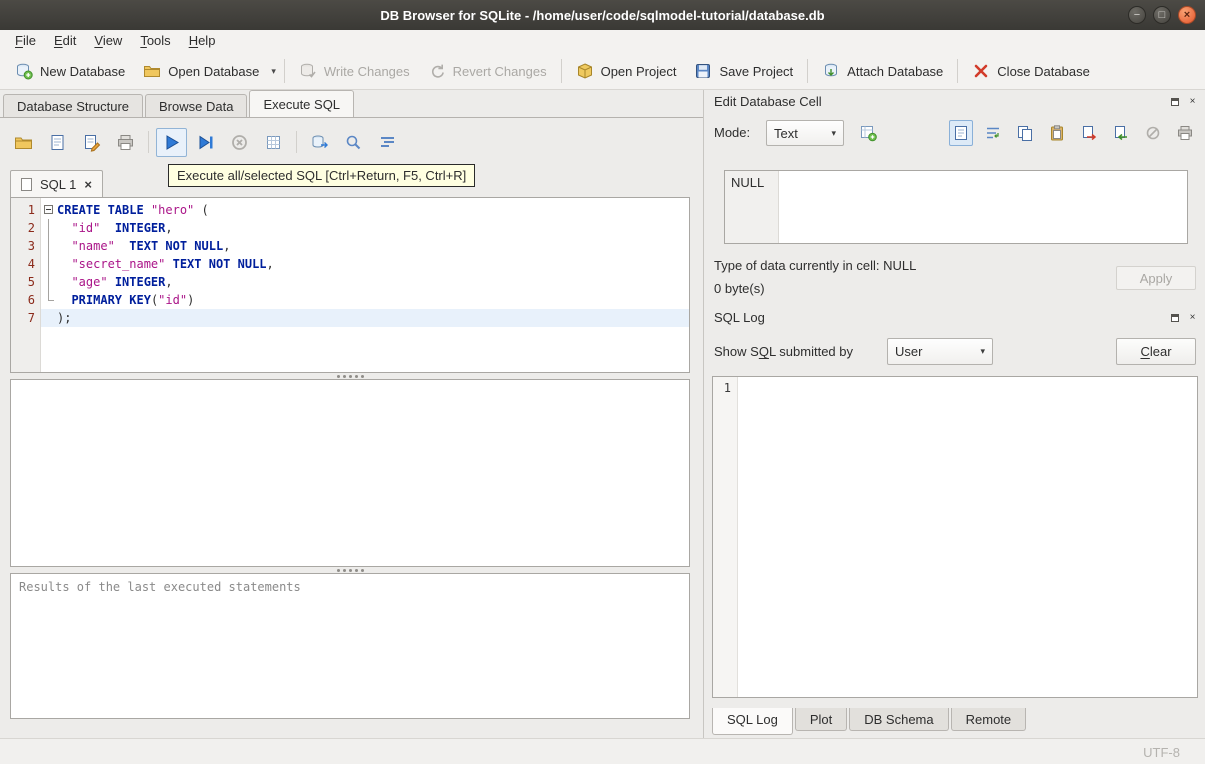  I want to click on tab-remote: Remote, so click(988, 719).